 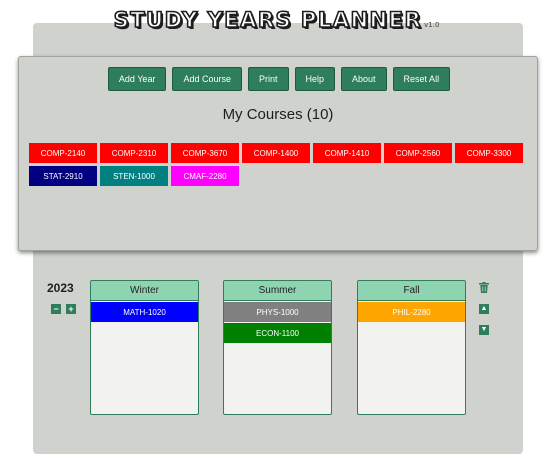 I want to click on add-year-button: Add Year, so click(x=137, y=79).